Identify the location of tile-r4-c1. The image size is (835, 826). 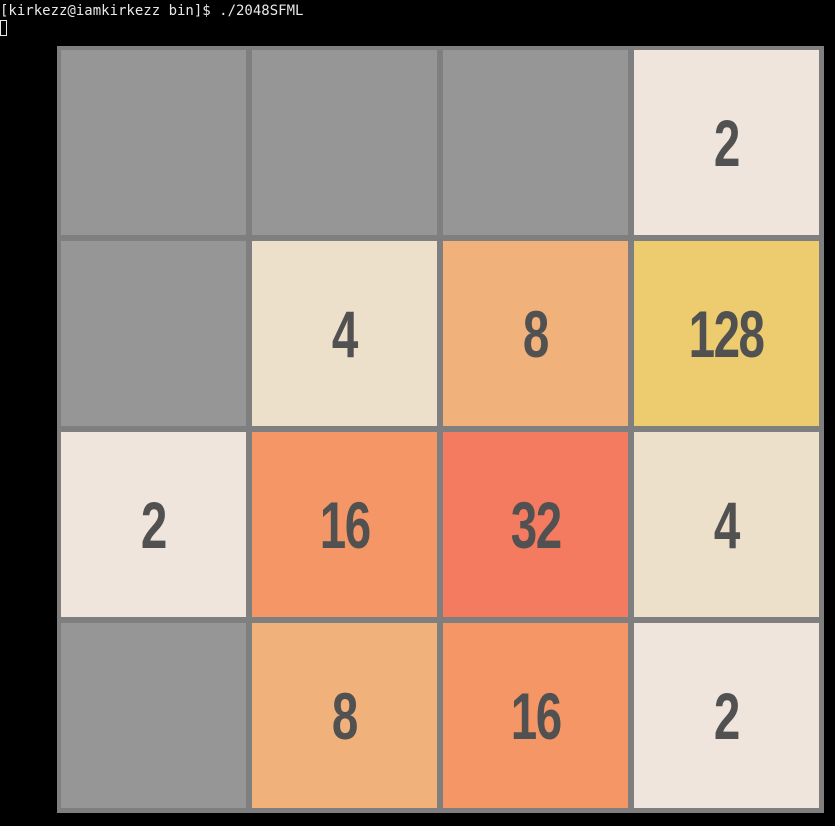
(153, 715).